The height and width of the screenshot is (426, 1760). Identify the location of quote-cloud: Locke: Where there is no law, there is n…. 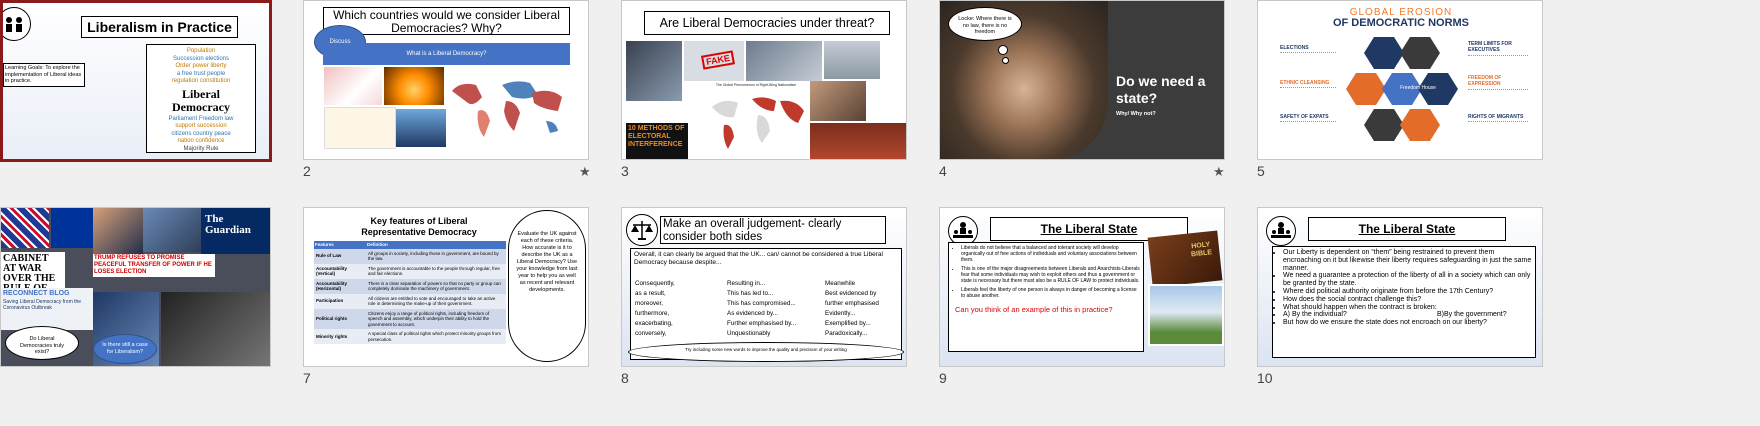
(985, 24).